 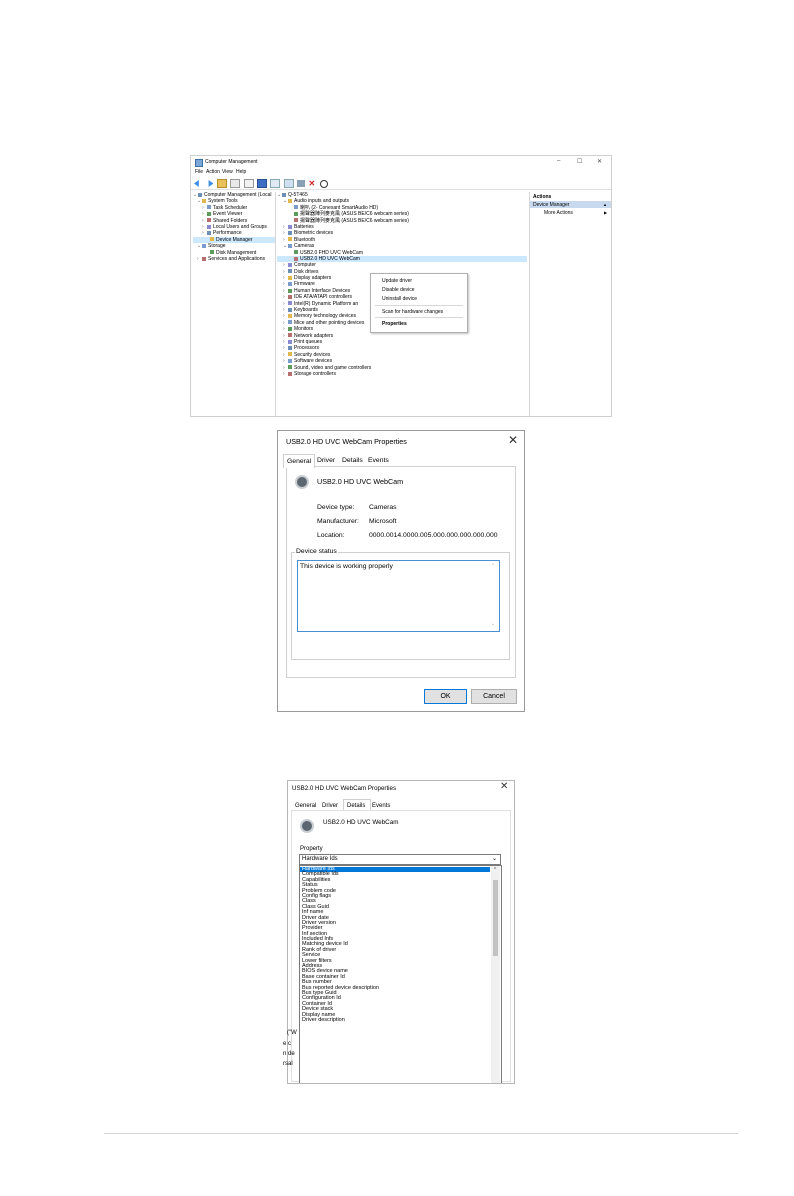 I want to click on list-scrollbar: ⌃, so click(x=495, y=974).